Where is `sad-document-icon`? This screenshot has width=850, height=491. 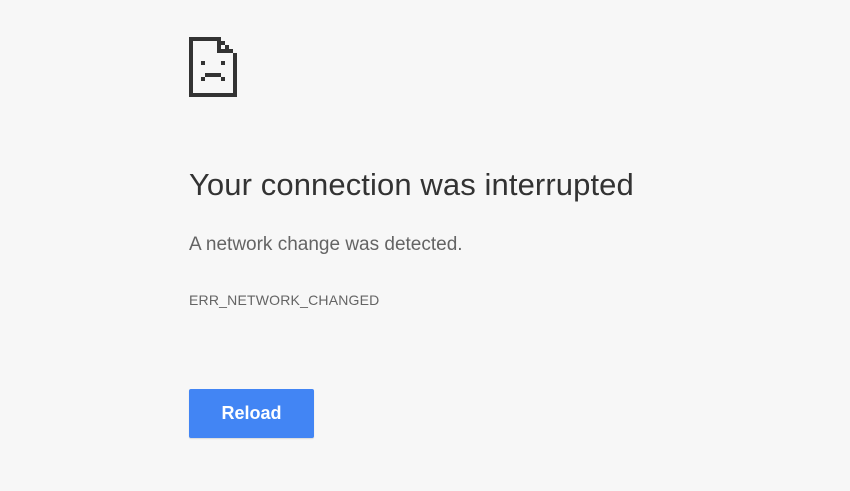 sad-document-icon is located at coordinates (213, 67).